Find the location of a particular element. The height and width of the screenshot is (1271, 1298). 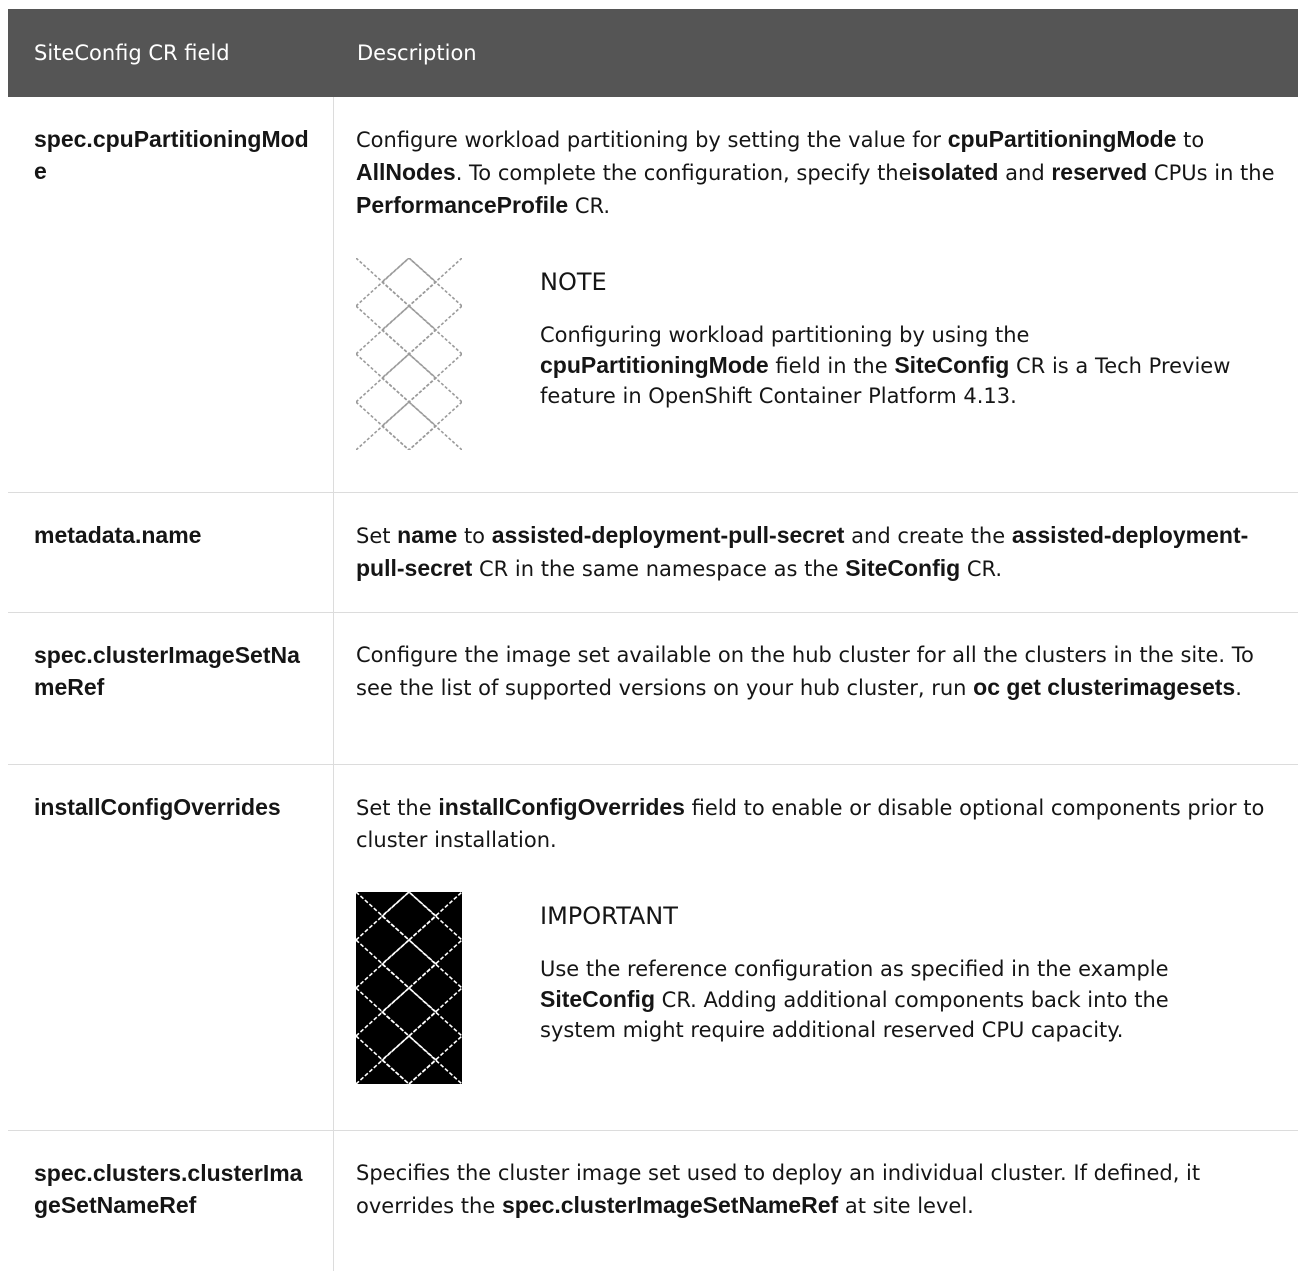

text-run: CPUs in the is located at coordinates (1211, 173).